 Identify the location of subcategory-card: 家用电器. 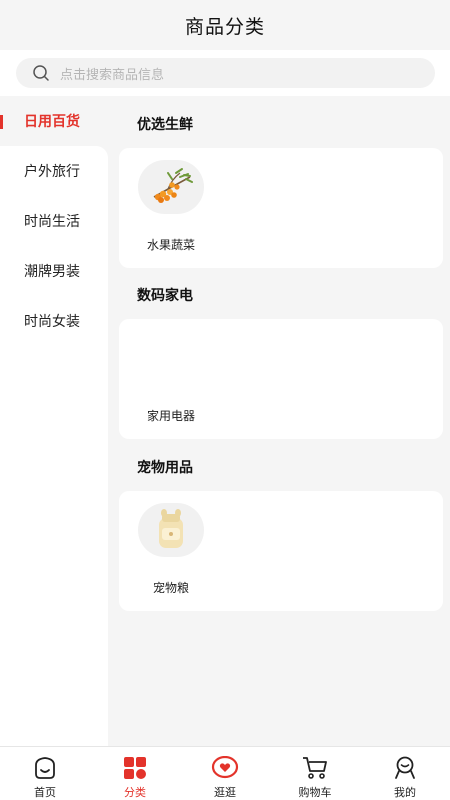
(281, 379).